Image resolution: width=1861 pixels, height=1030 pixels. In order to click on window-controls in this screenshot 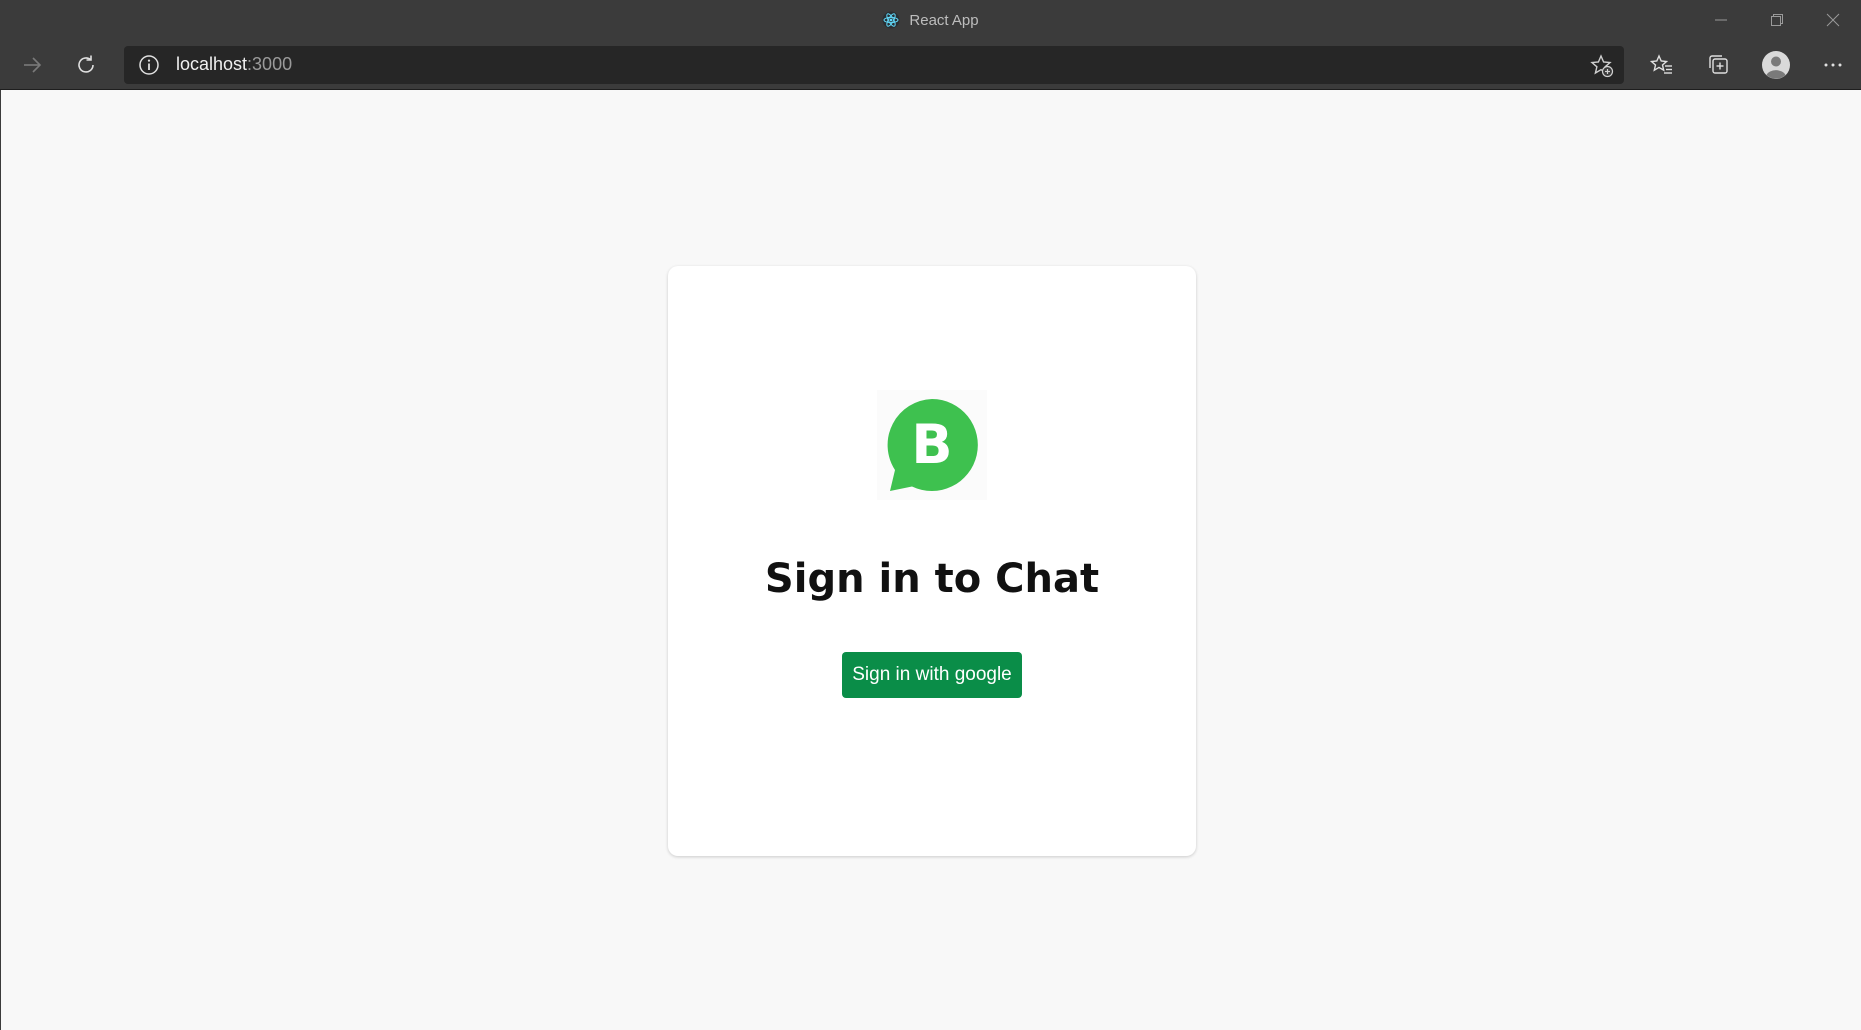, I will do `click(1777, 20)`.